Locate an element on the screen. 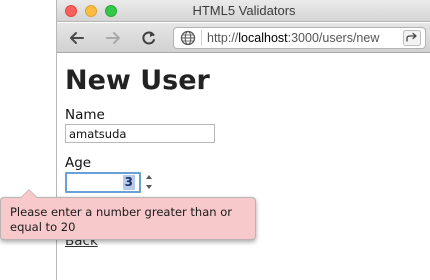  browser-toolbar: http://localhost:3000/users/new is located at coordinates (243, 38).